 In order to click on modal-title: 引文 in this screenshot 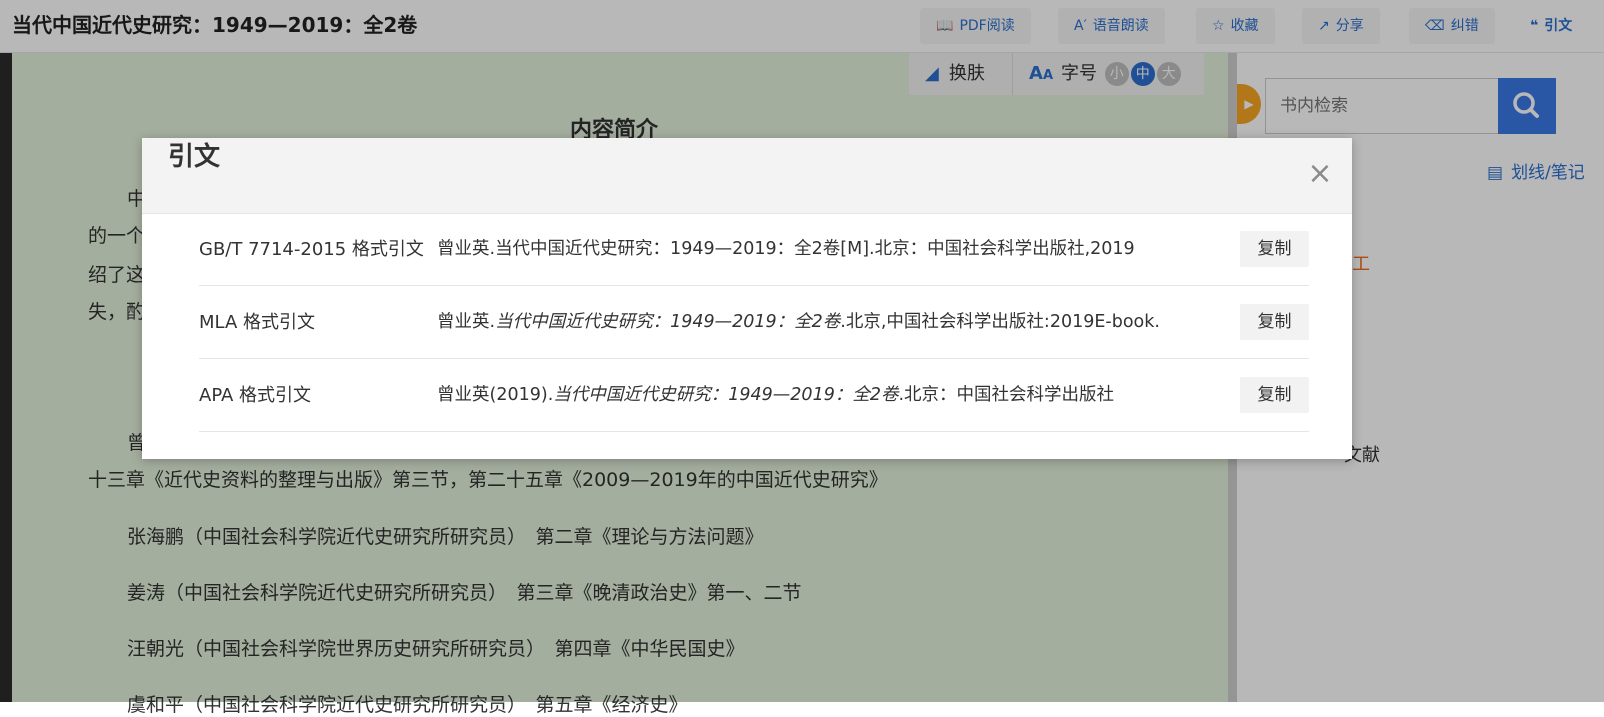, I will do `click(194, 157)`.